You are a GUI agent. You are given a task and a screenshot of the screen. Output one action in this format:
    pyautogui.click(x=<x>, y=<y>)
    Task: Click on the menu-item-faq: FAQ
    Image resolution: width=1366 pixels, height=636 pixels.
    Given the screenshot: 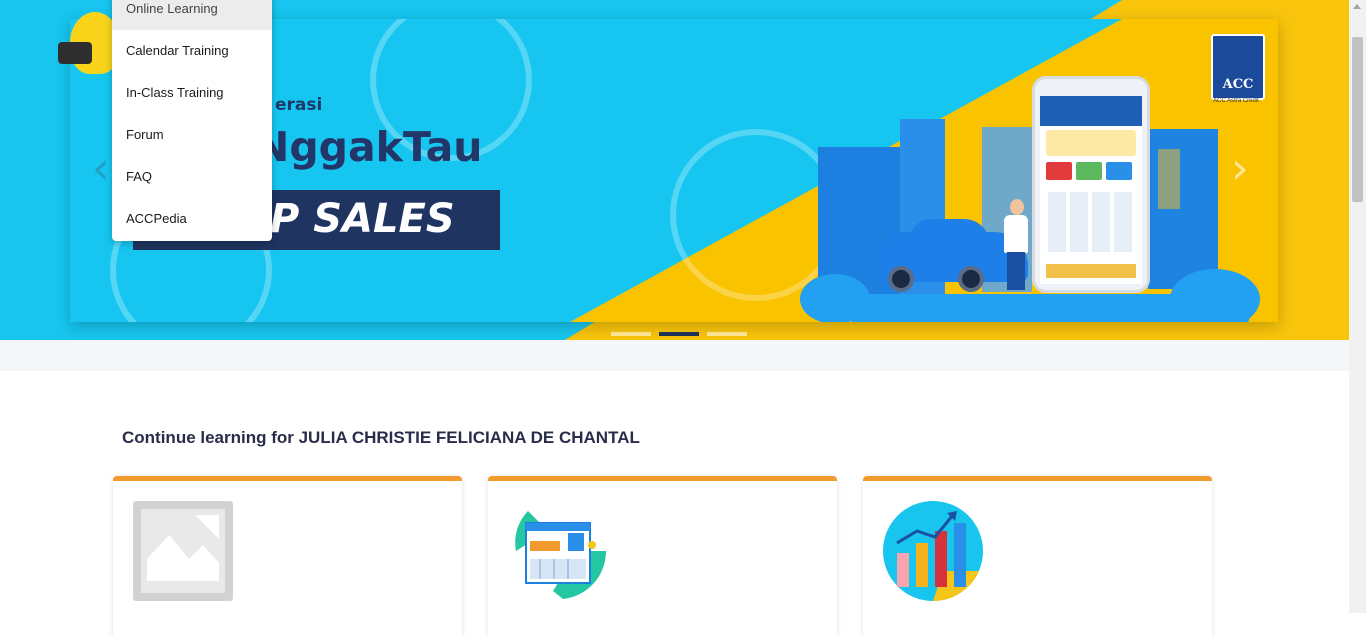 What is the action you would take?
    pyautogui.click(x=192, y=177)
    